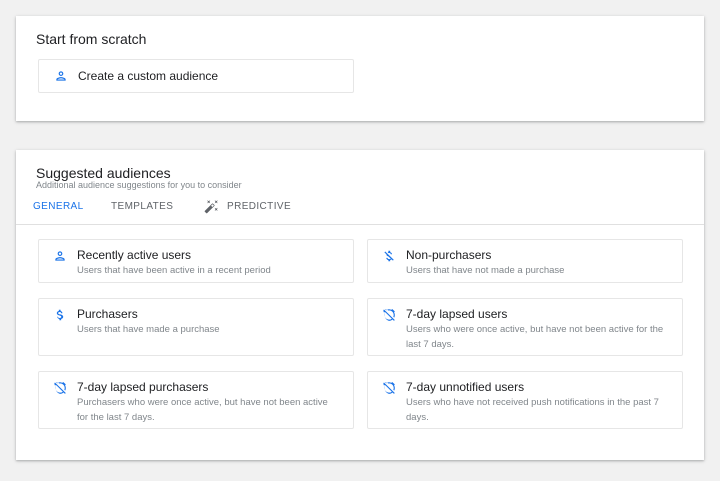 The width and height of the screenshot is (720, 481). Describe the element at coordinates (259, 206) in the screenshot. I see `tab-predictive-label: PREDICTIVE` at that location.